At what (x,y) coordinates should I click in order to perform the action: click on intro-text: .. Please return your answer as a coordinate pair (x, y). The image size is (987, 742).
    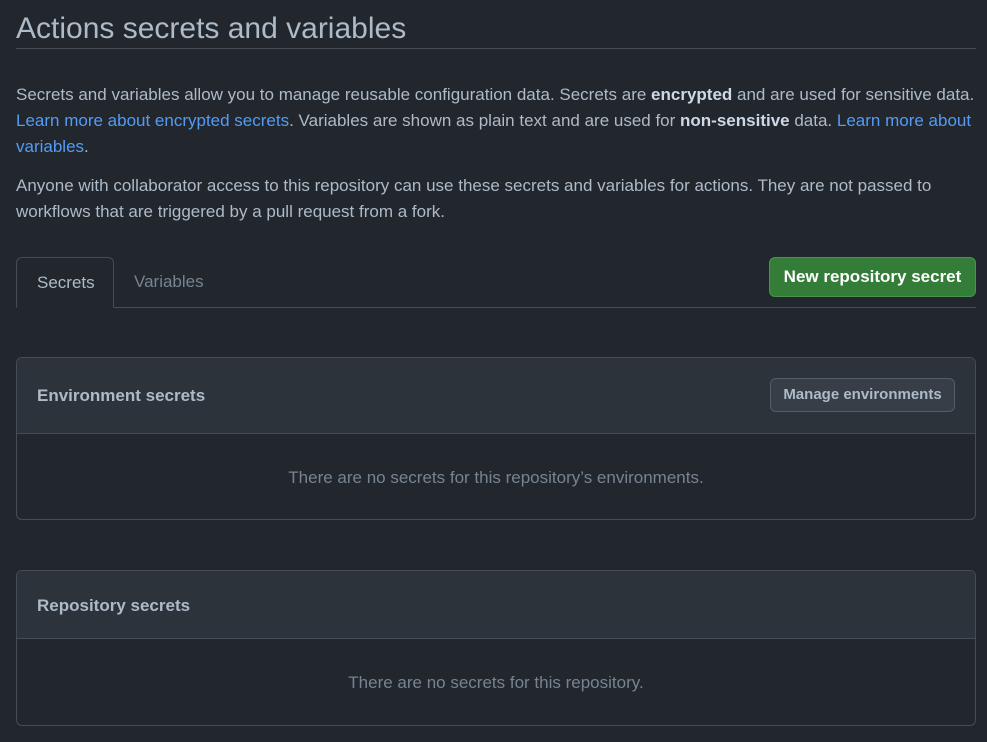
    Looking at the image, I should click on (86, 146).